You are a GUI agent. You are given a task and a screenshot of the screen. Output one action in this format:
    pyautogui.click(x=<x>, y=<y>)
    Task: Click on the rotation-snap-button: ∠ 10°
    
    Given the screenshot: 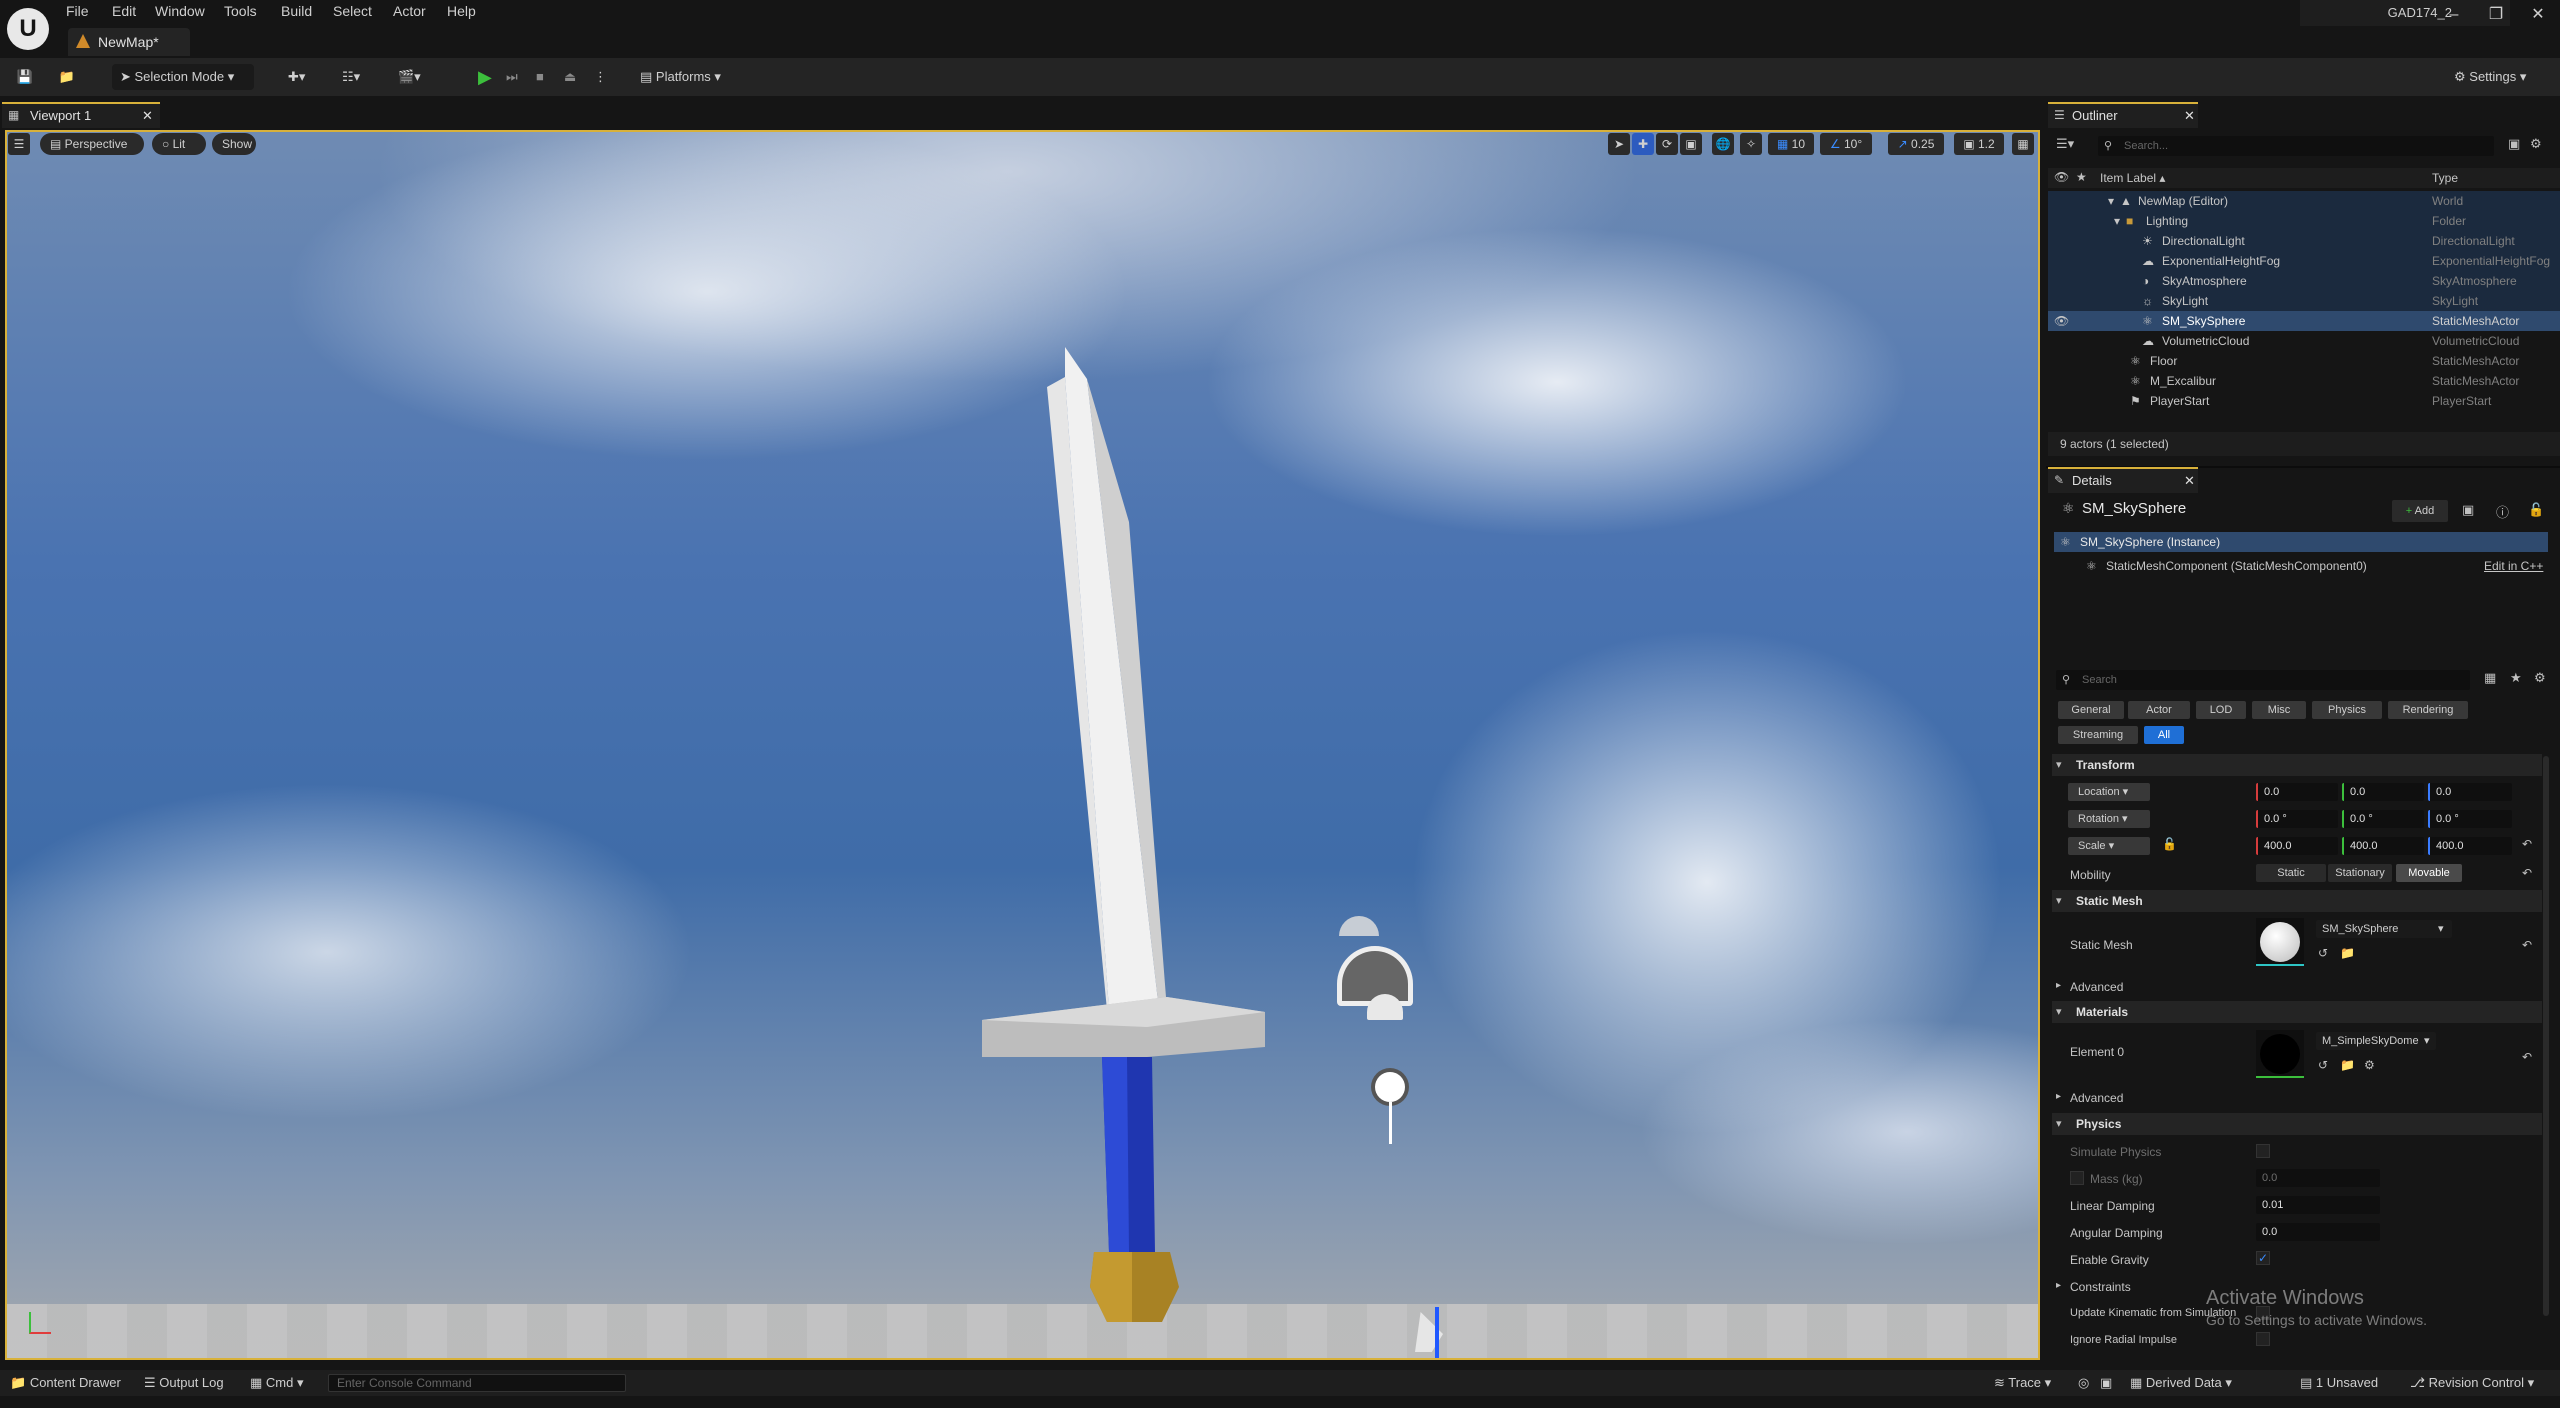 What is the action you would take?
    pyautogui.click(x=1846, y=144)
    